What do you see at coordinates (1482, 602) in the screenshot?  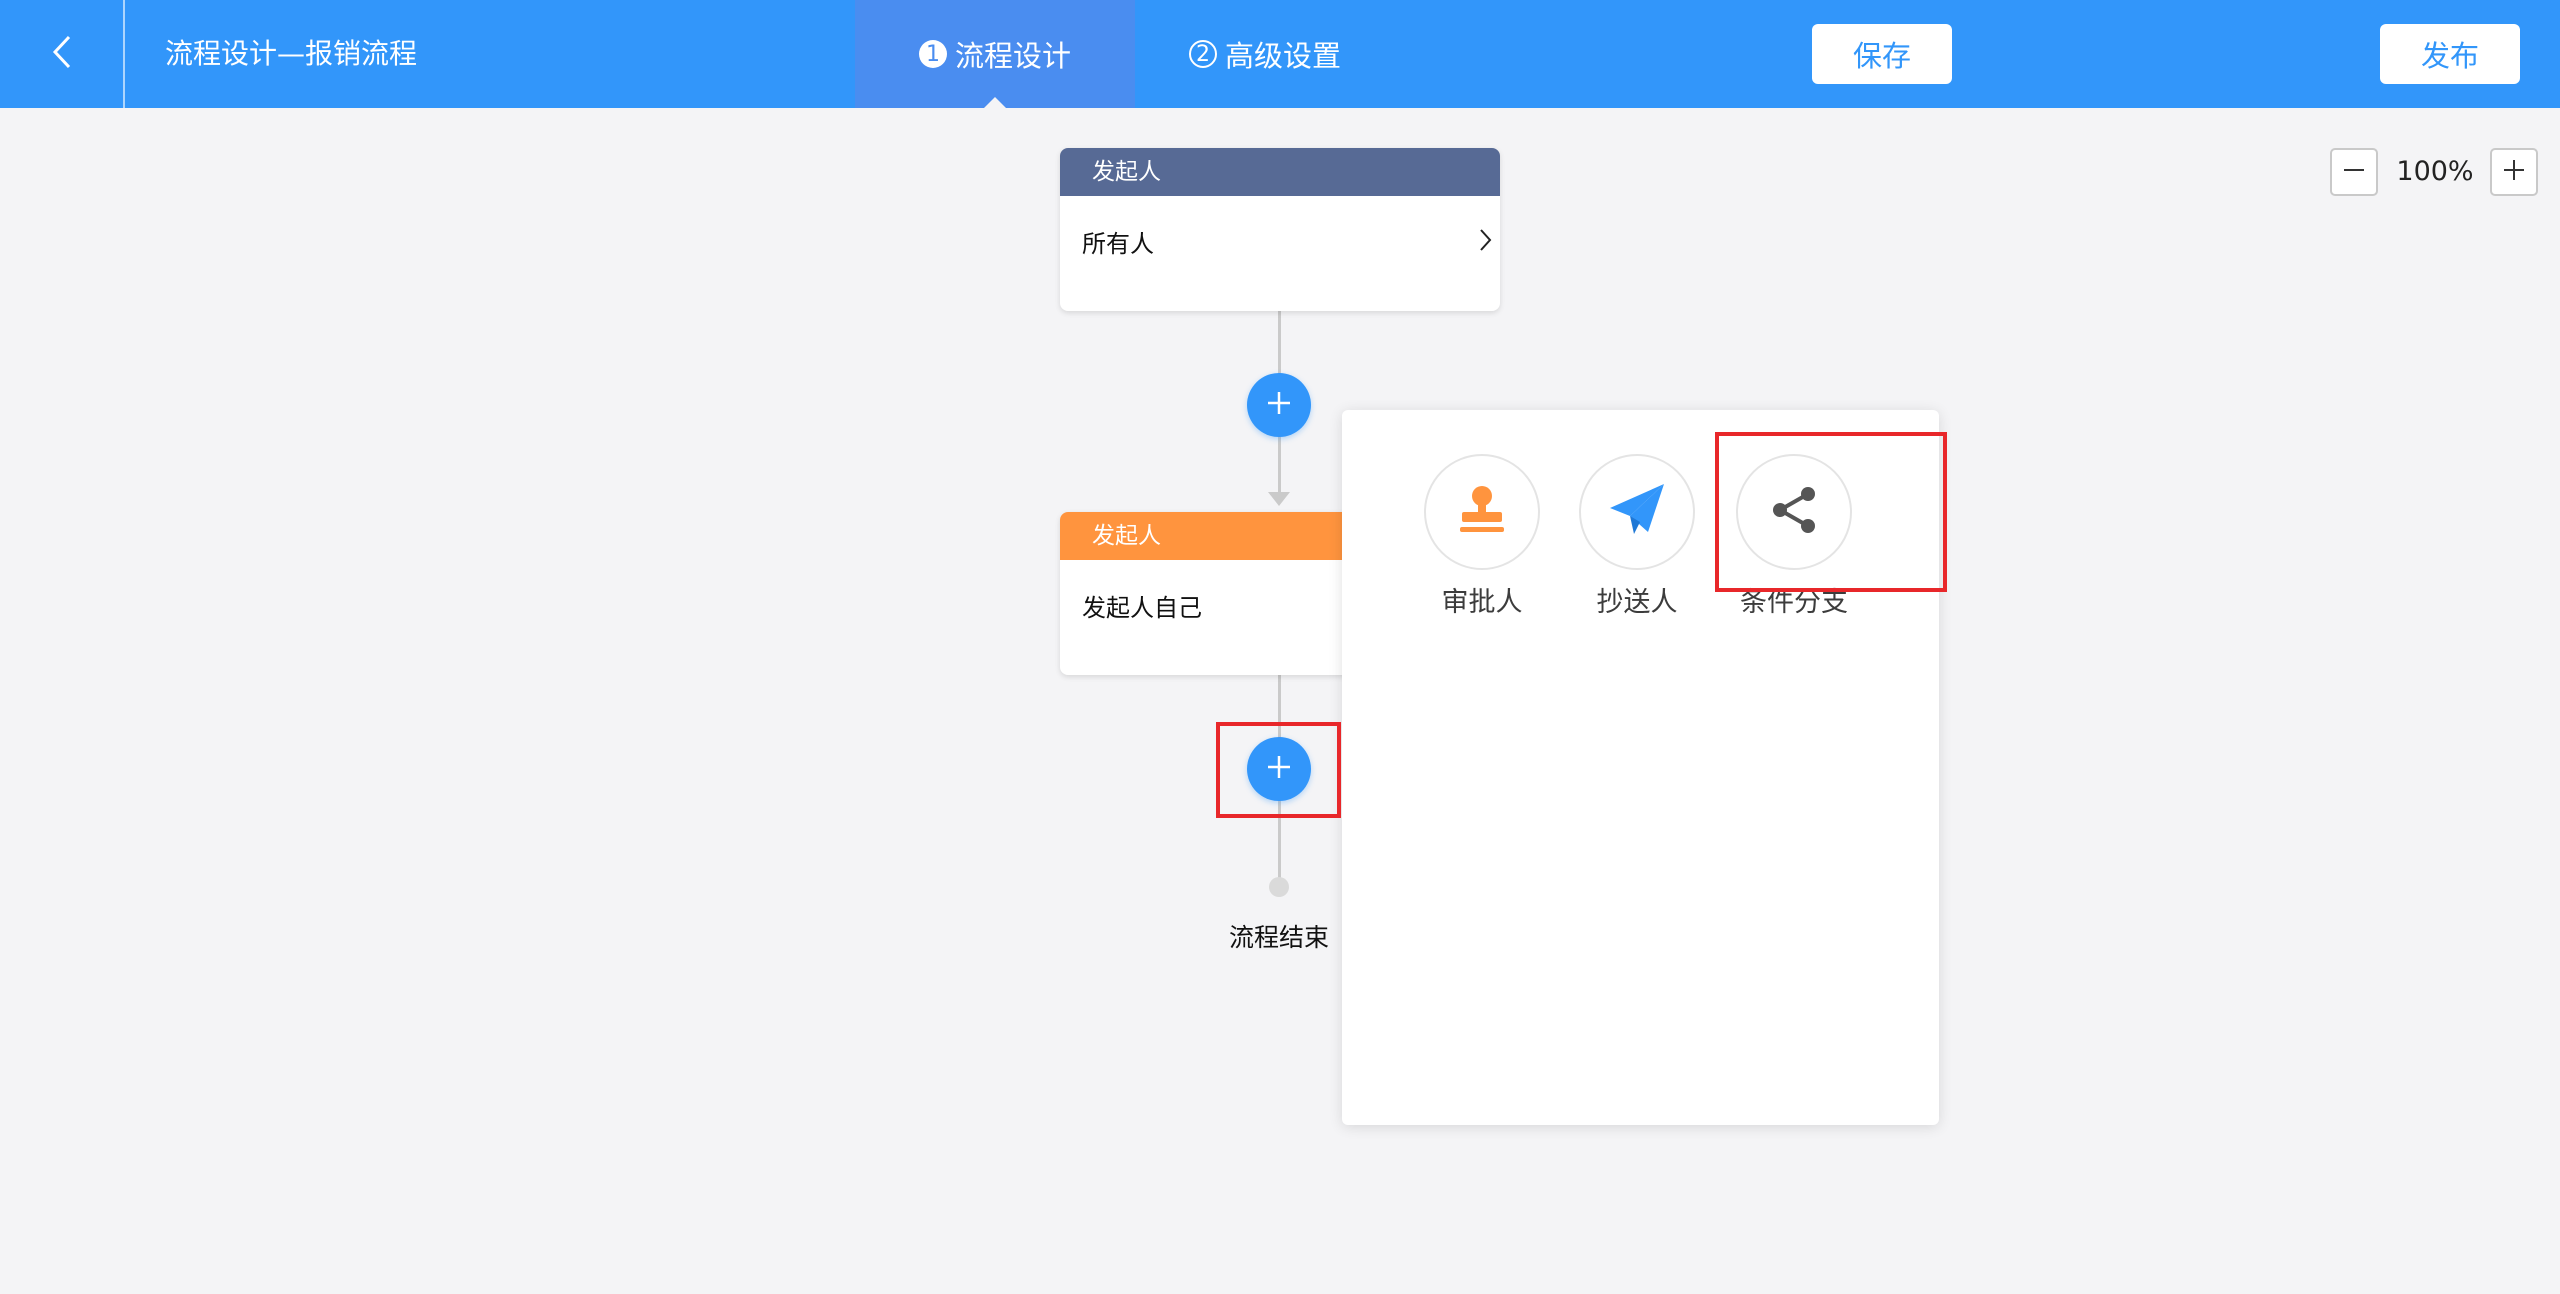 I see `option-label: 审批人` at bounding box center [1482, 602].